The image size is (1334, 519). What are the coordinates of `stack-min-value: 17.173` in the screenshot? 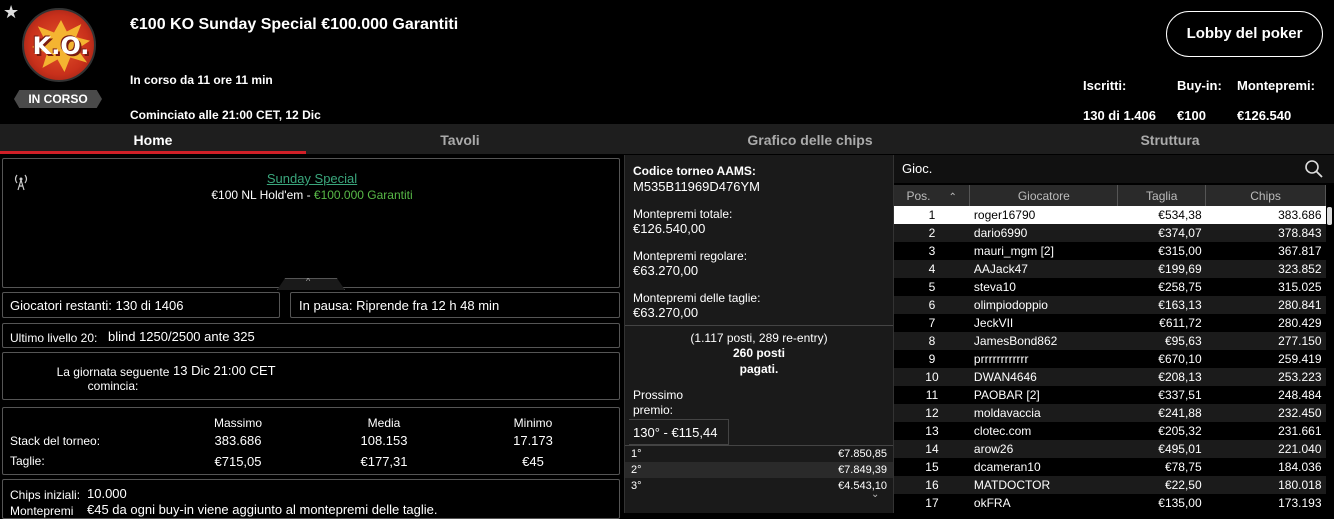 It's located at (533, 440).